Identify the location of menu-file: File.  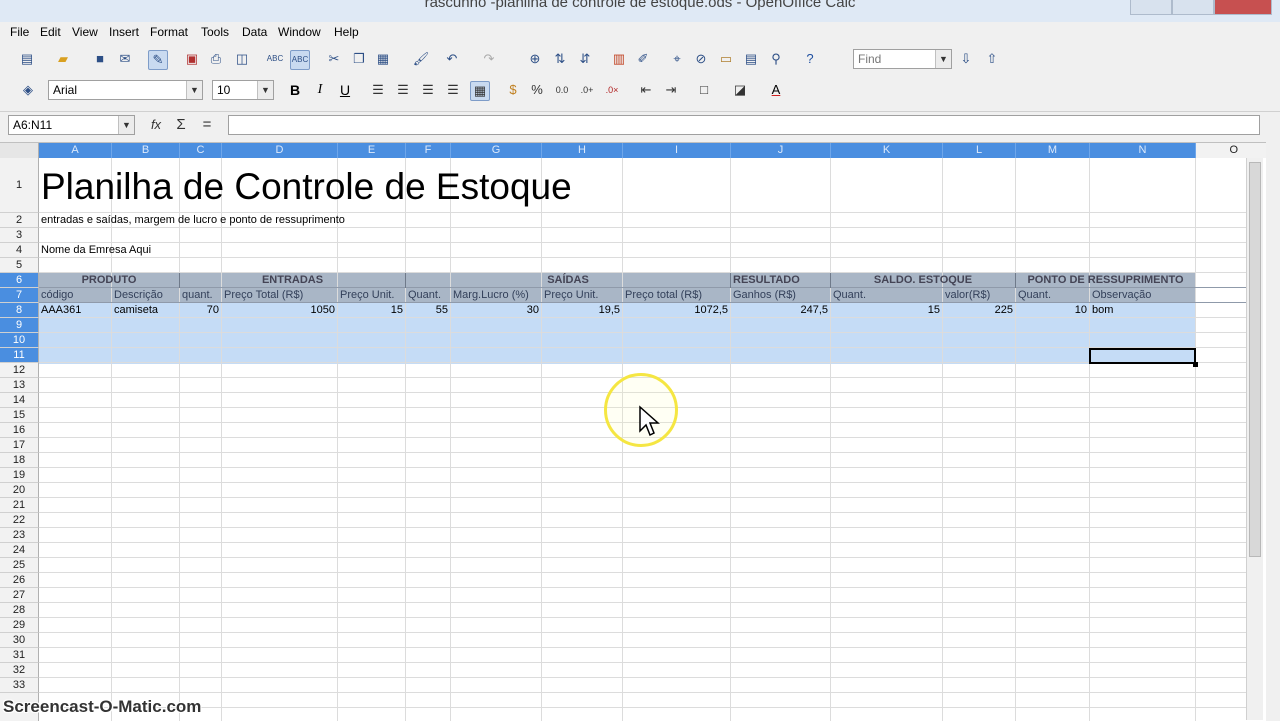
(19, 32).